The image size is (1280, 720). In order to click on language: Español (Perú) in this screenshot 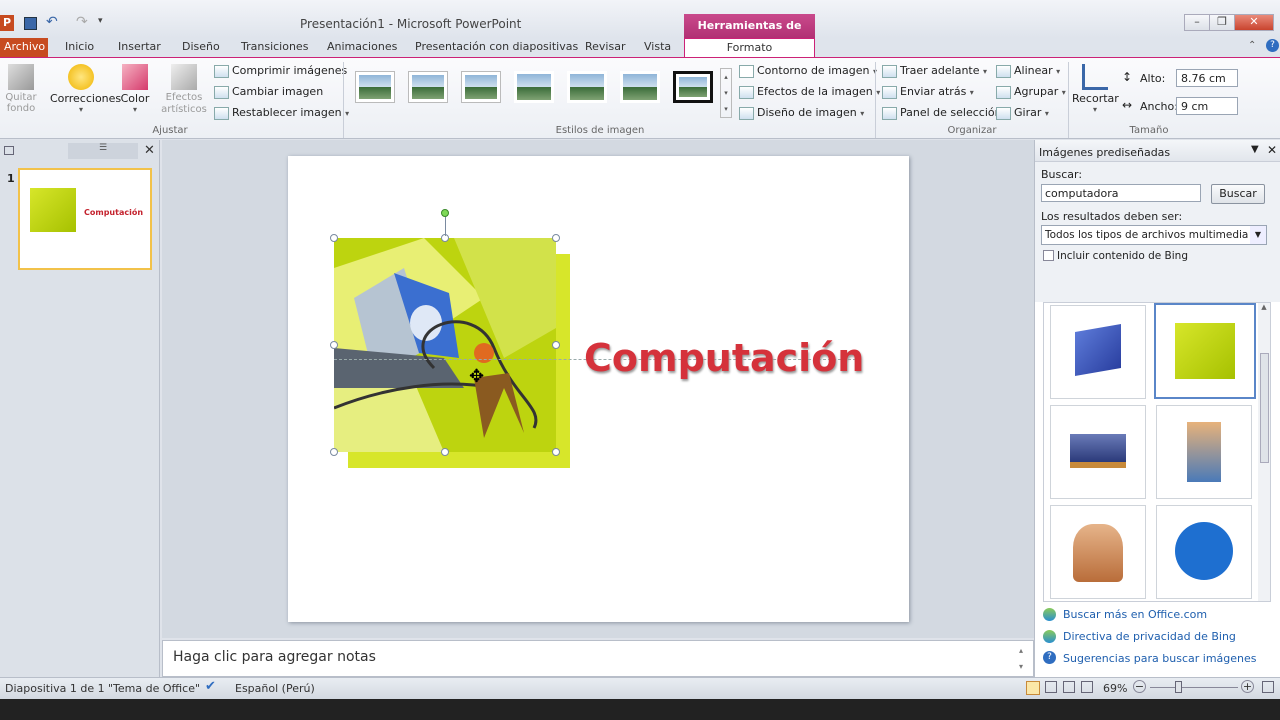, I will do `click(275, 688)`.